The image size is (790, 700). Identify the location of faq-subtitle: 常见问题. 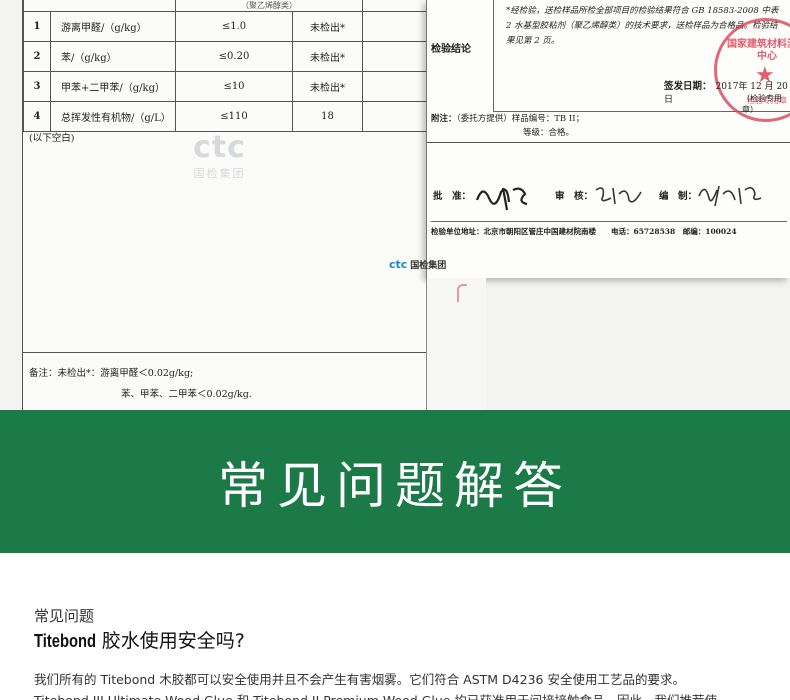
(64, 616).